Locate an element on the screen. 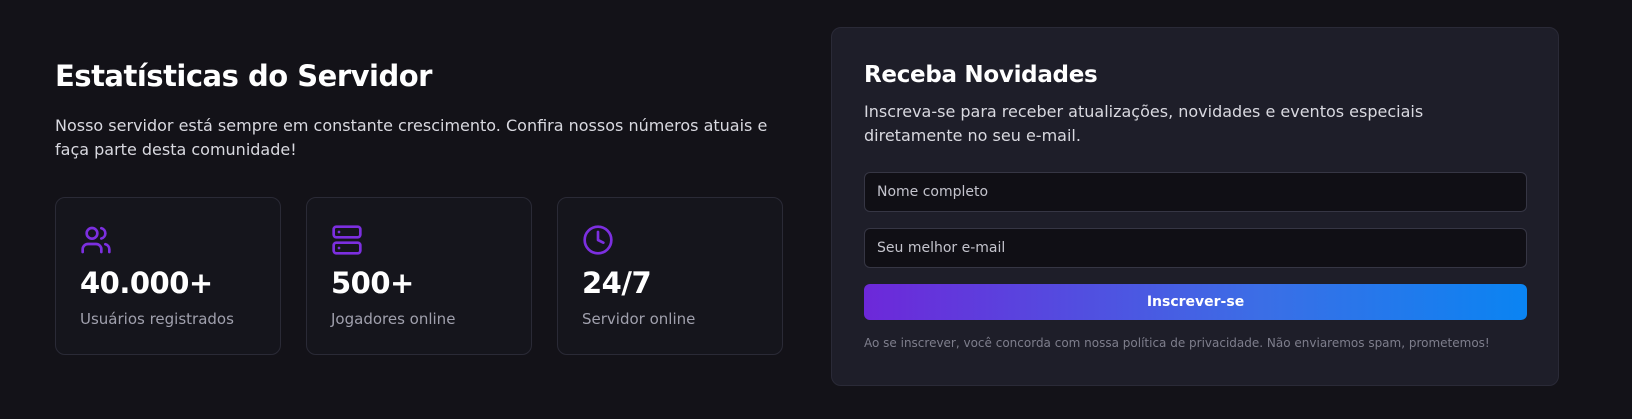 The image size is (1632, 419). stat-card-uptime: 24/7 Servidor online is located at coordinates (670, 276).